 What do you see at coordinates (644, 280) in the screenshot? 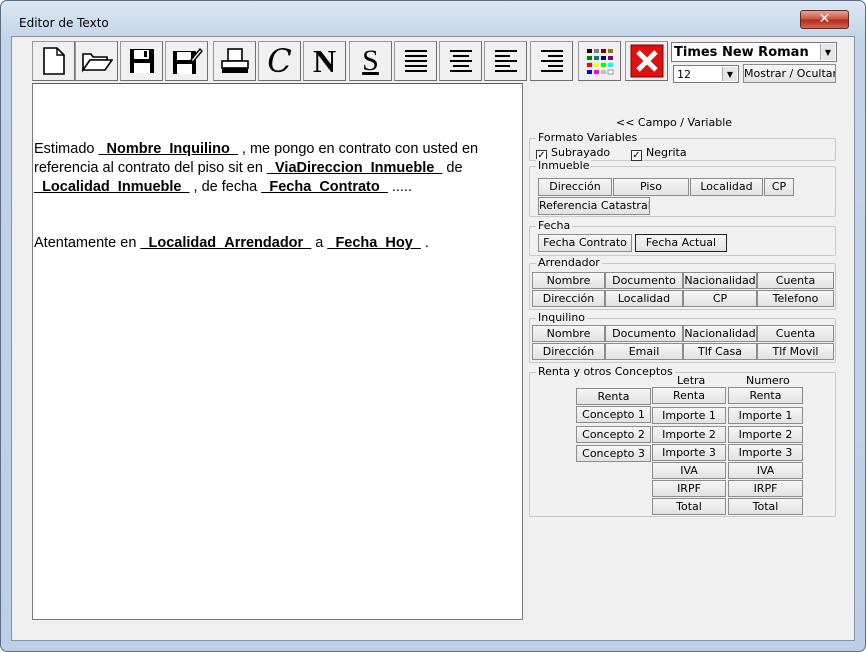
I see `arrendador-documento-button: Documento` at bounding box center [644, 280].